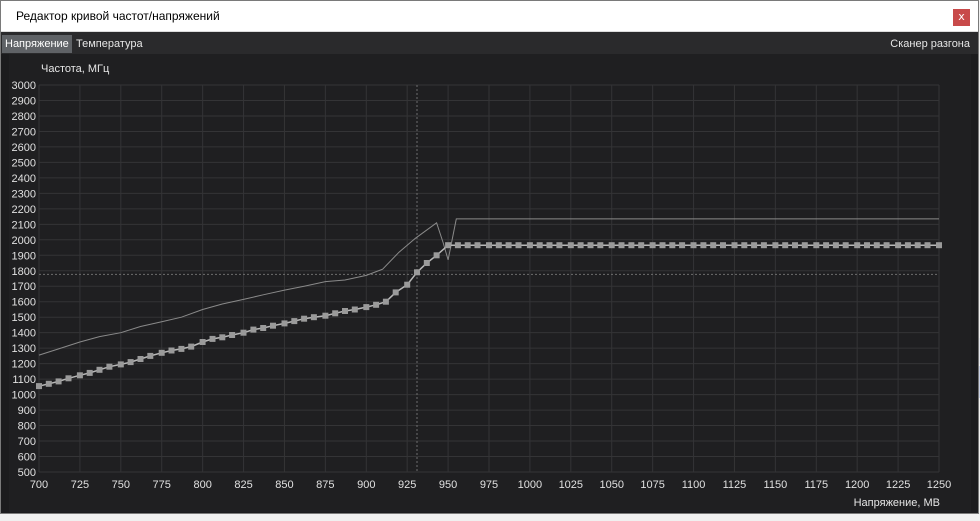 This screenshot has width=980, height=521. I want to click on oc-scanner-link: Сканер разгона, so click(930, 44).